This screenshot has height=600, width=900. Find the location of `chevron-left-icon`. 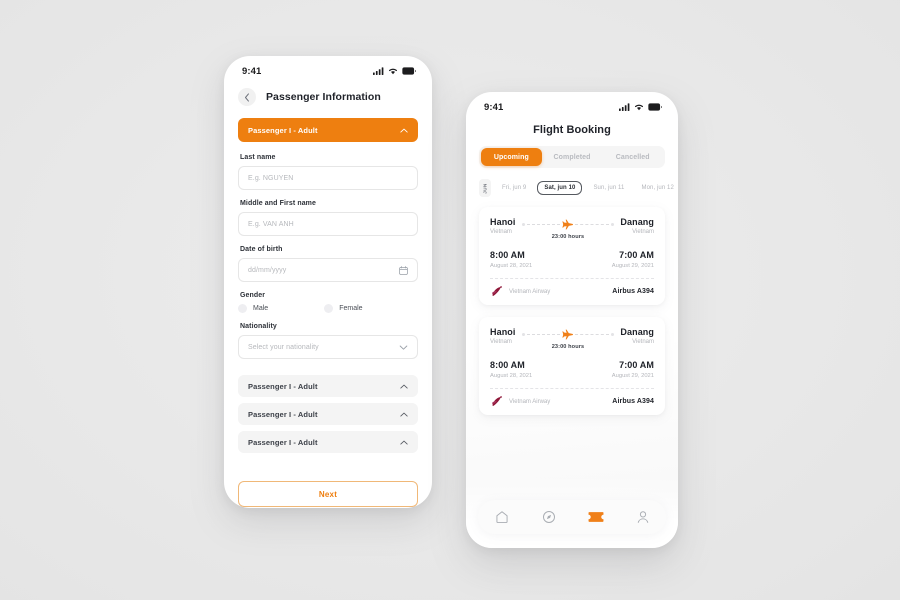

chevron-left-icon is located at coordinates (246, 97).